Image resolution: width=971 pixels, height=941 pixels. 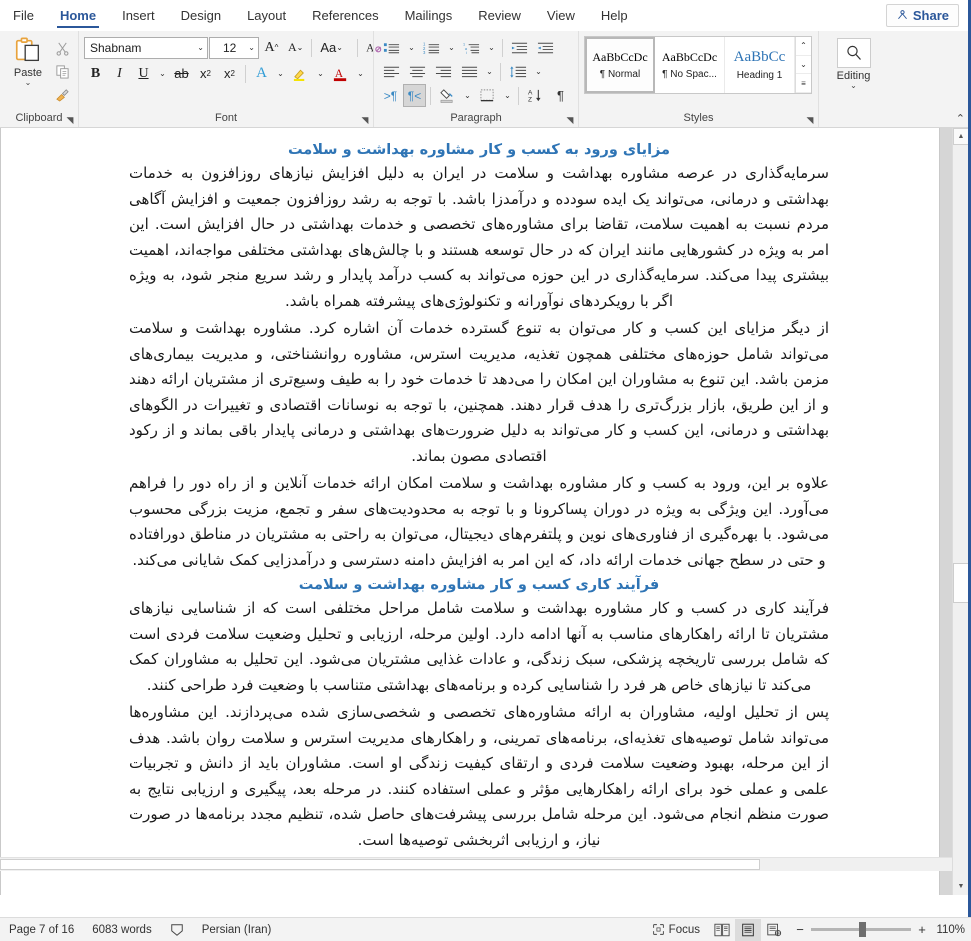 I want to click on text-effects-button: A, so click(x=261, y=73).